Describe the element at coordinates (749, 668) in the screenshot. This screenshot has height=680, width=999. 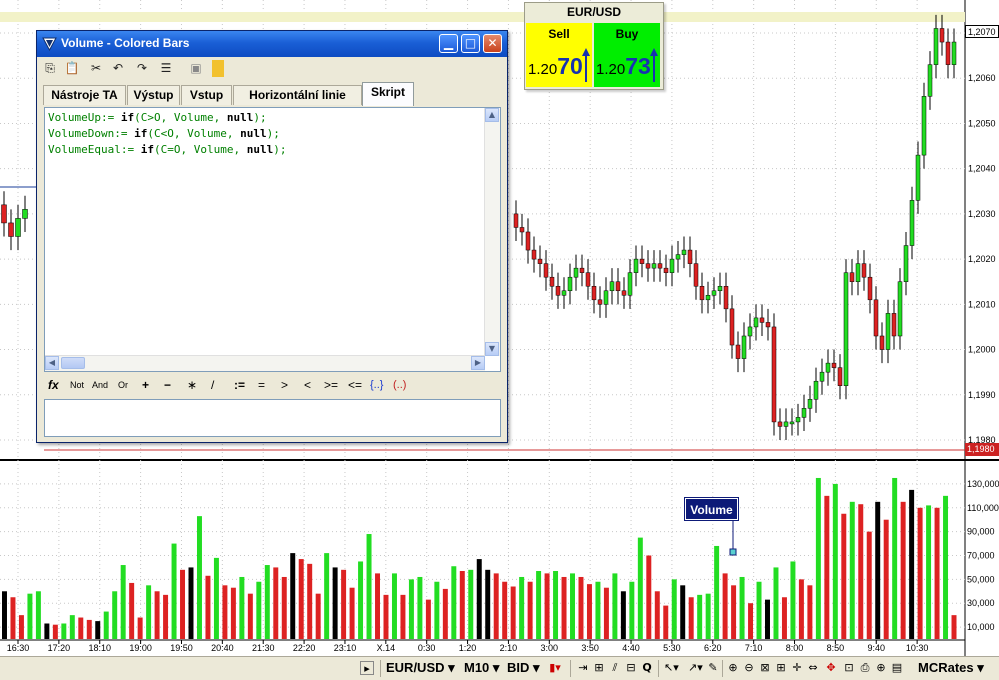
I see `zoom-out-icon: ⊖` at that location.